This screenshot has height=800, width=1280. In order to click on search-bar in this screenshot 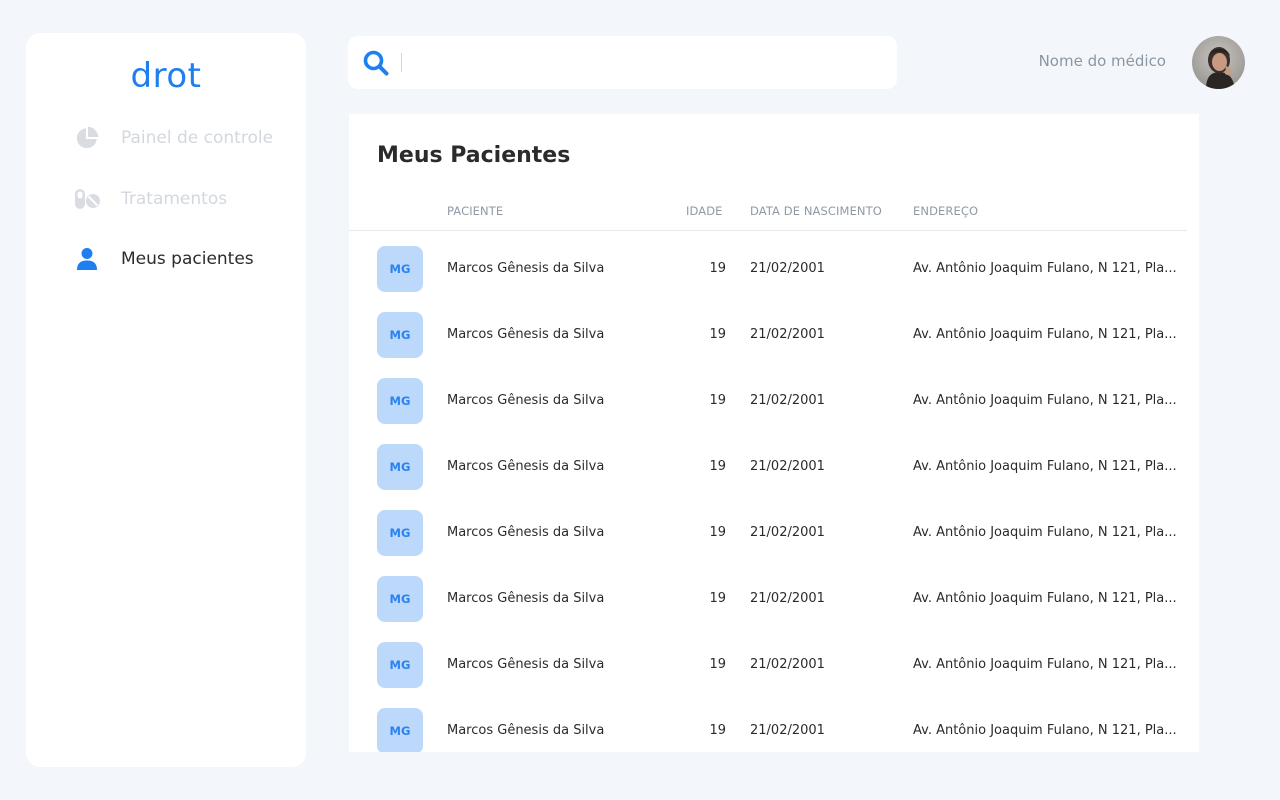, I will do `click(622, 62)`.